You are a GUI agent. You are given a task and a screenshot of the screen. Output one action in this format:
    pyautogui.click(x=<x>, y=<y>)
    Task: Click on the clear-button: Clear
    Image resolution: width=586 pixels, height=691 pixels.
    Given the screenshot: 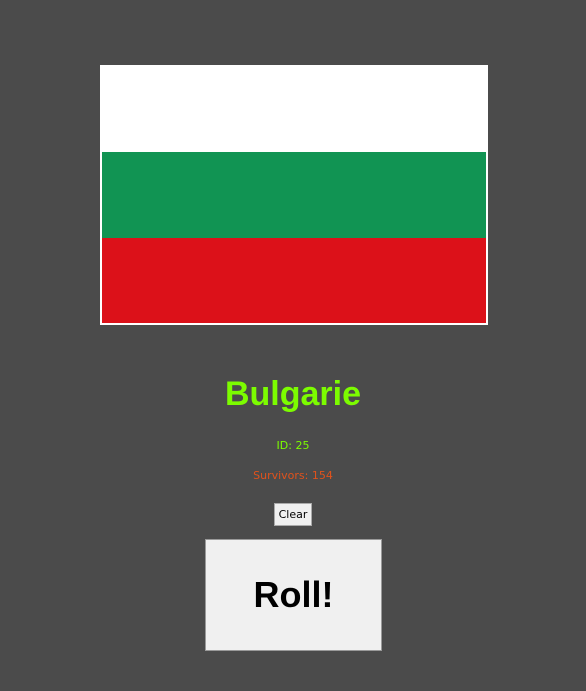 What is the action you would take?
    pyautogui.click(x=293, y=514)
    